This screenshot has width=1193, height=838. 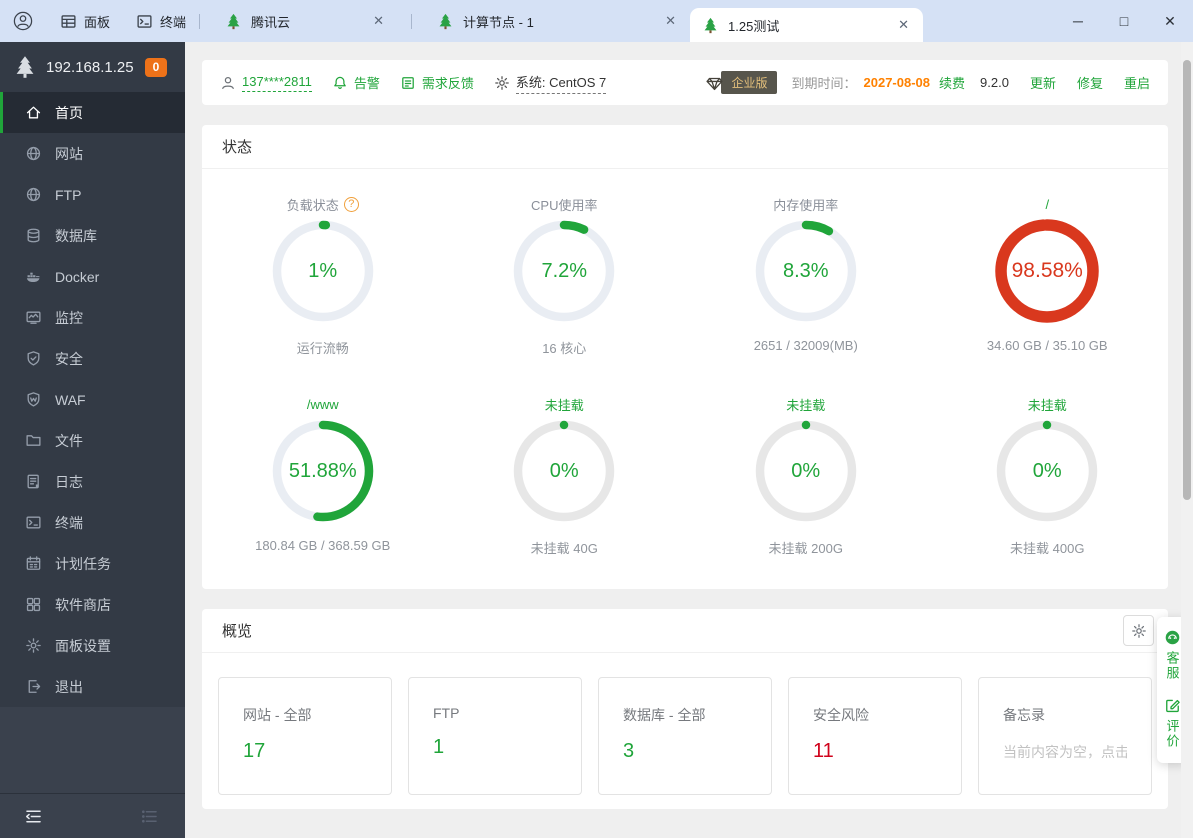 I want to click on gauge-caption: 运行流畅, so click(x=322, y=348).